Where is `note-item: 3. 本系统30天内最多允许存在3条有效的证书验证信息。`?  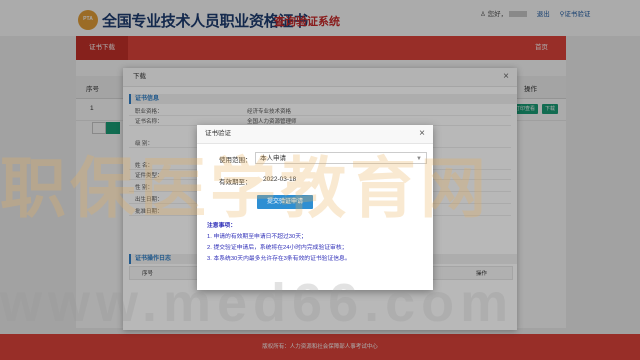 note-item: 3. 本系统30天内最多允许存在3条有效的证书验证信息。 is located at coordinates (279, 259).